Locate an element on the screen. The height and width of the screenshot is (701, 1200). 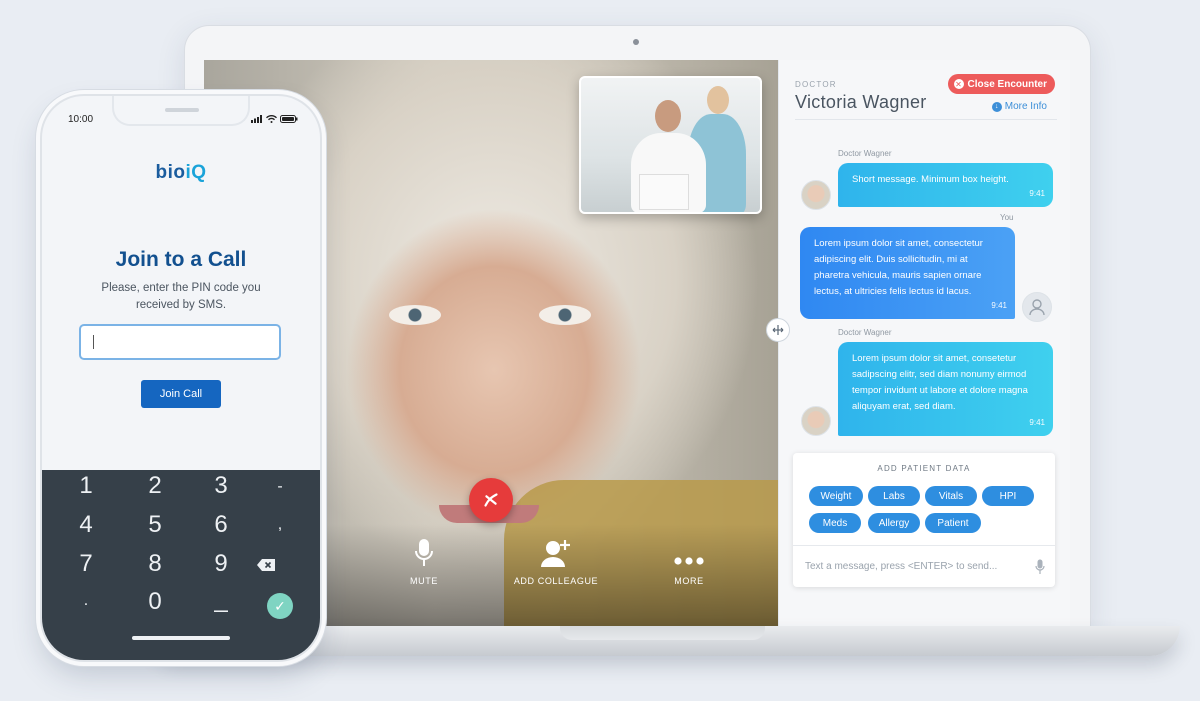
move-arrows-icon is located at coordinates (778, 330).